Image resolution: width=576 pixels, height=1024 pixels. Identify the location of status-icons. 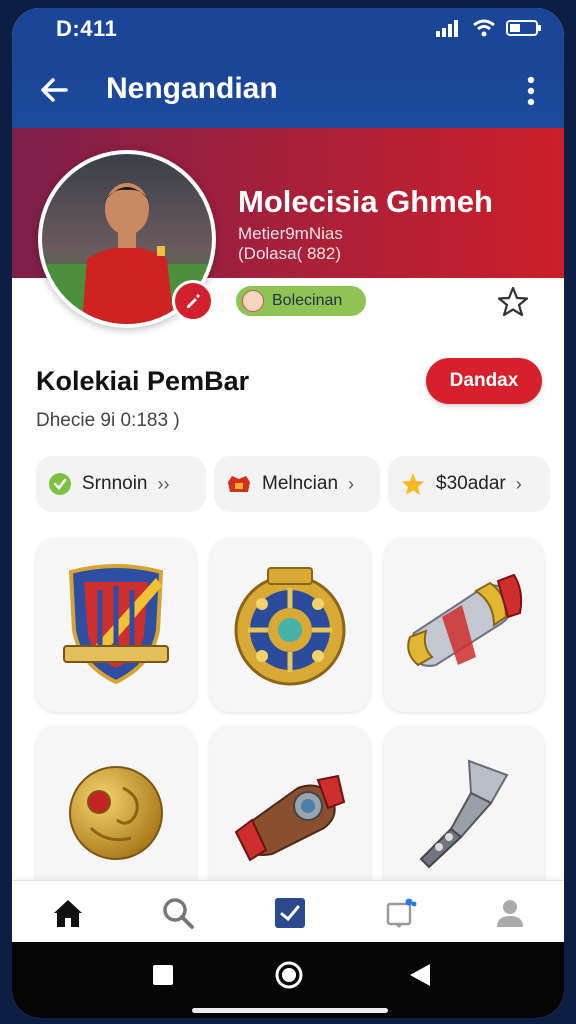
(489, 28).